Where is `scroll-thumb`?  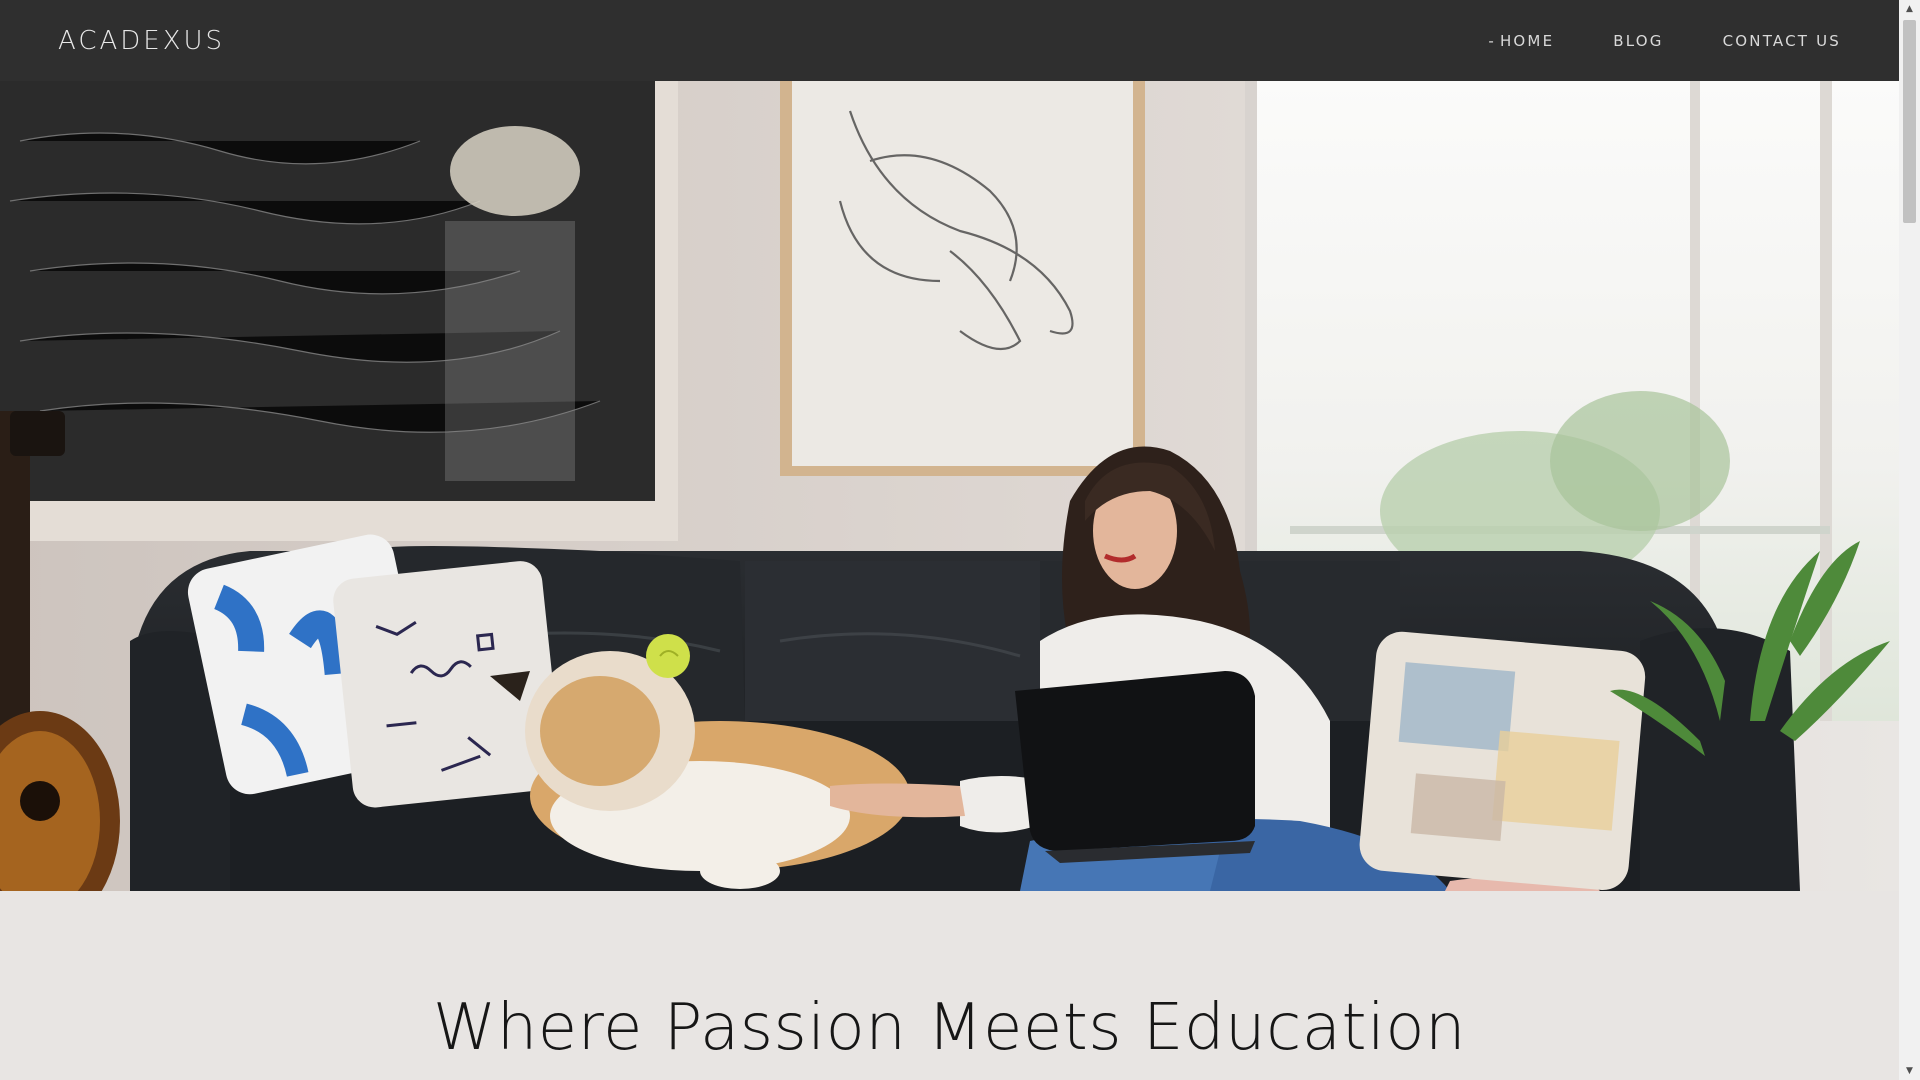 scroll-thumb is located at coordinates (1909, 121).